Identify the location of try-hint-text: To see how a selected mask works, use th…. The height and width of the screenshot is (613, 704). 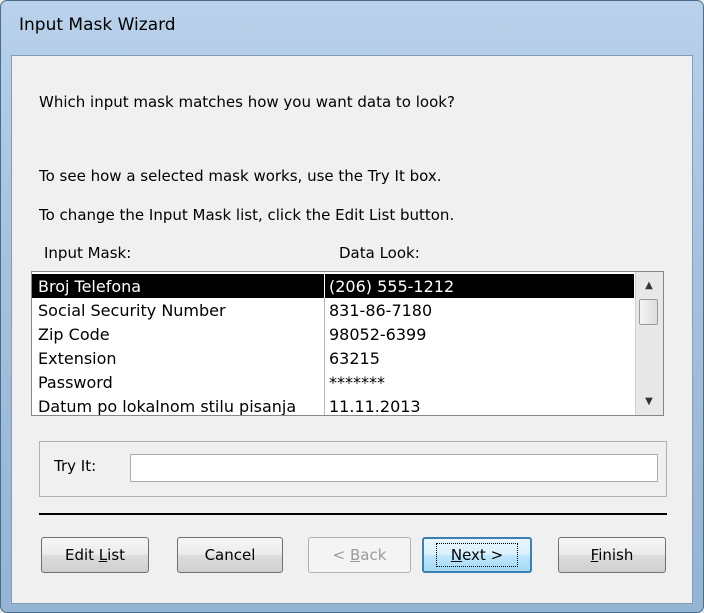
(240, 176).